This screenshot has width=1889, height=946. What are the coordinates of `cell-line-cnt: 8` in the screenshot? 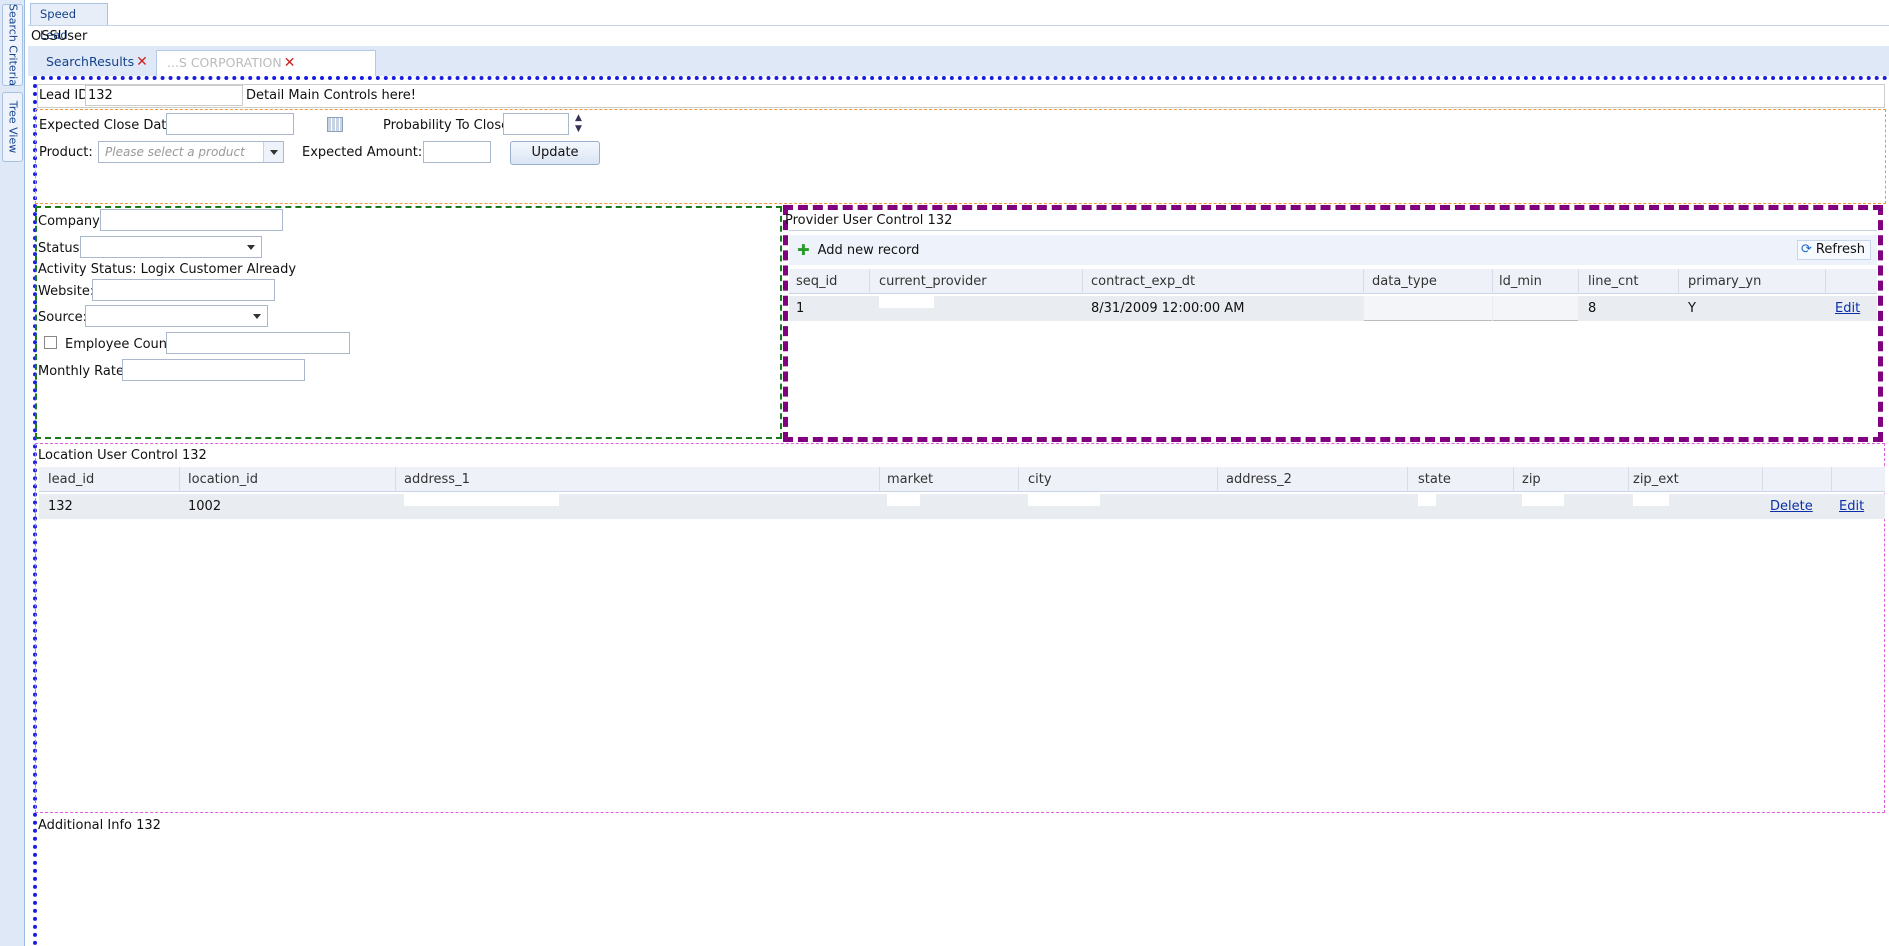 It's located at (1592, 308).